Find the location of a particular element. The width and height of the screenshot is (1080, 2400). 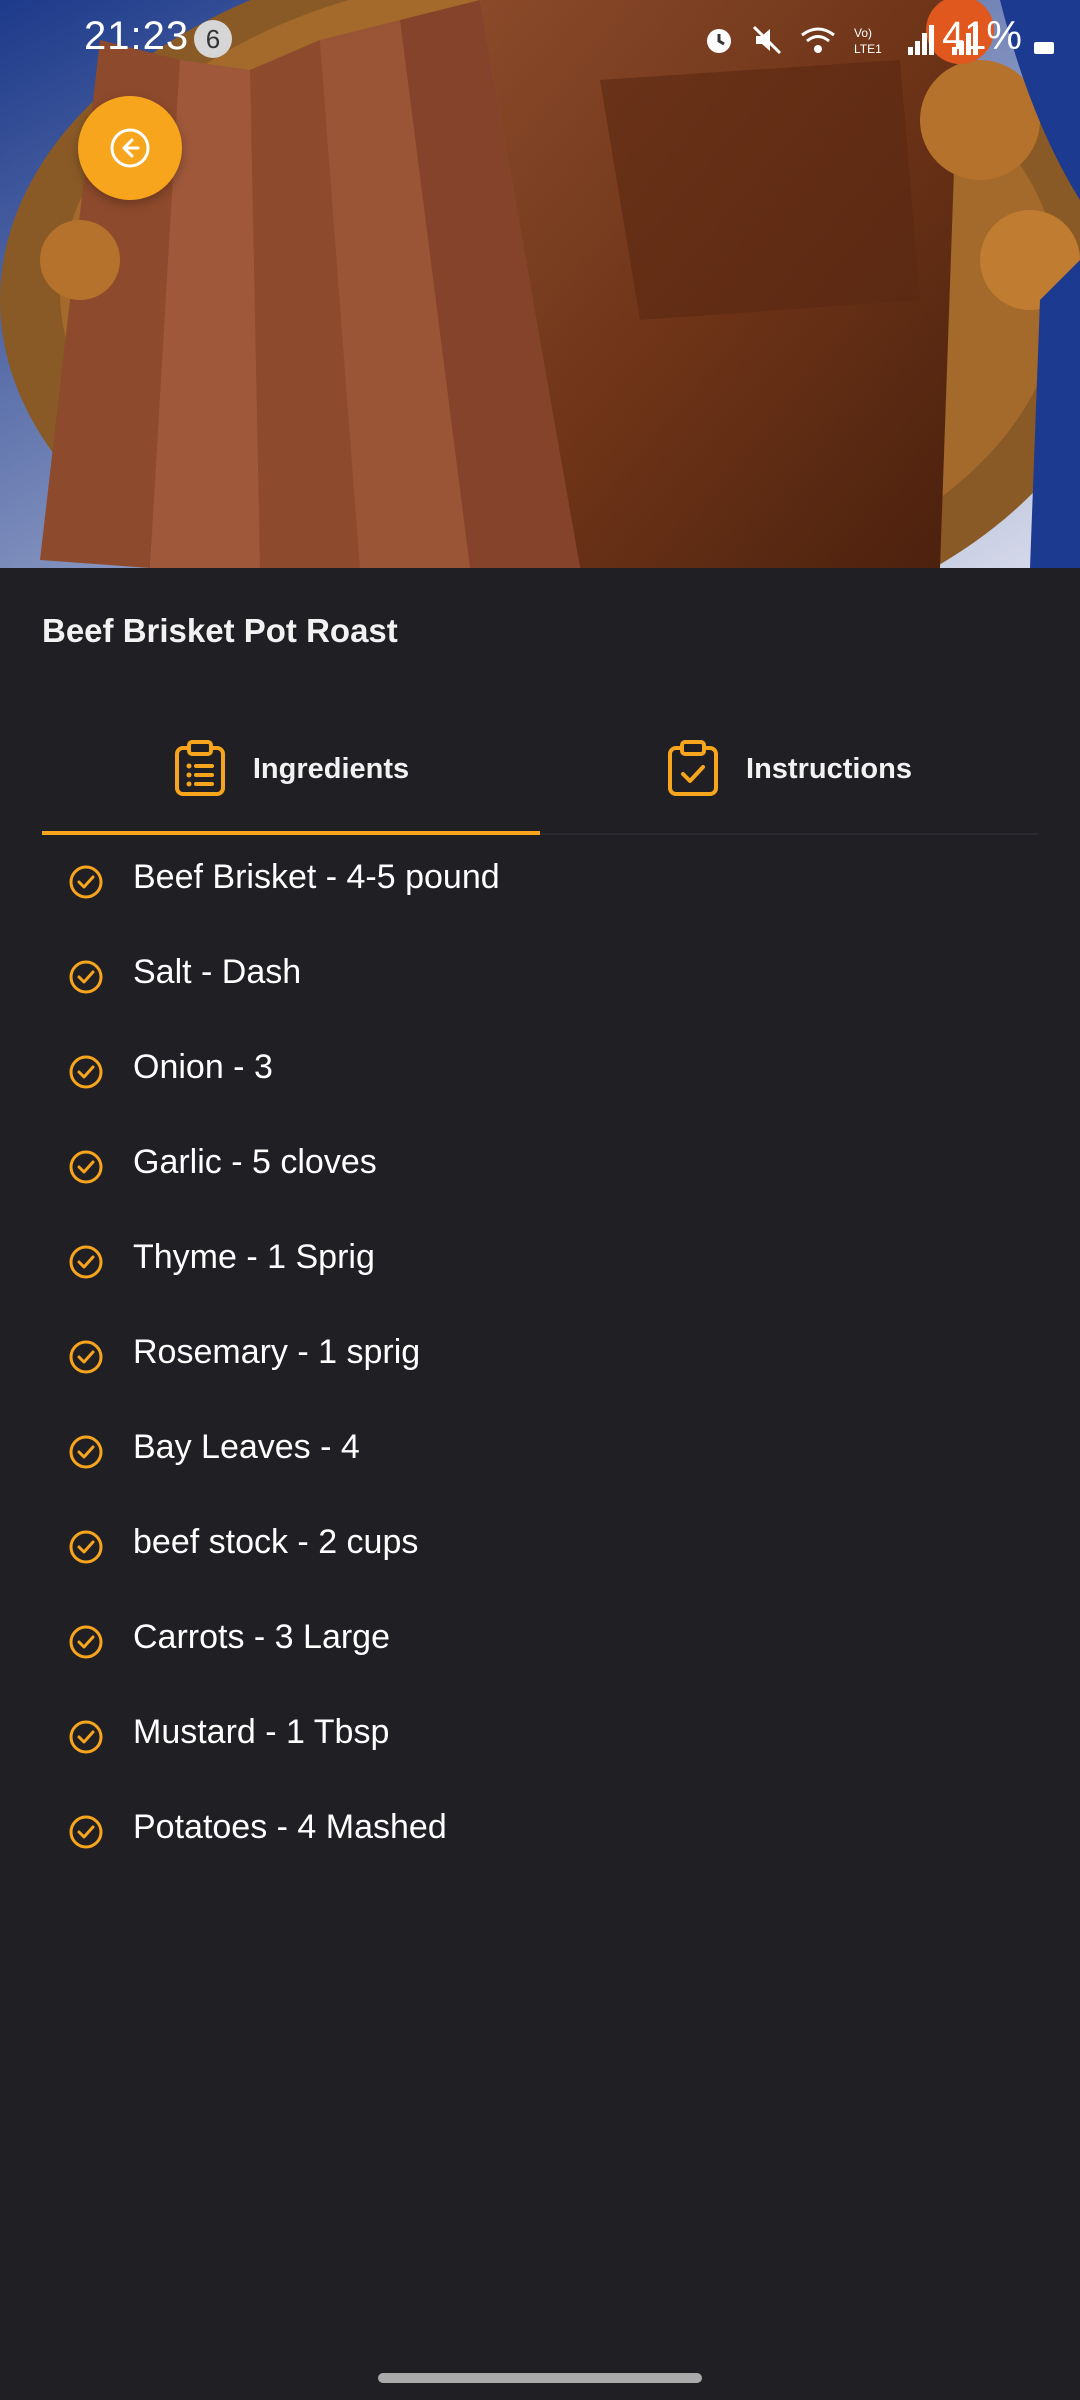

ingredient-text: Mustard - 1 Tbsp is located at coordinates (261, 1732).